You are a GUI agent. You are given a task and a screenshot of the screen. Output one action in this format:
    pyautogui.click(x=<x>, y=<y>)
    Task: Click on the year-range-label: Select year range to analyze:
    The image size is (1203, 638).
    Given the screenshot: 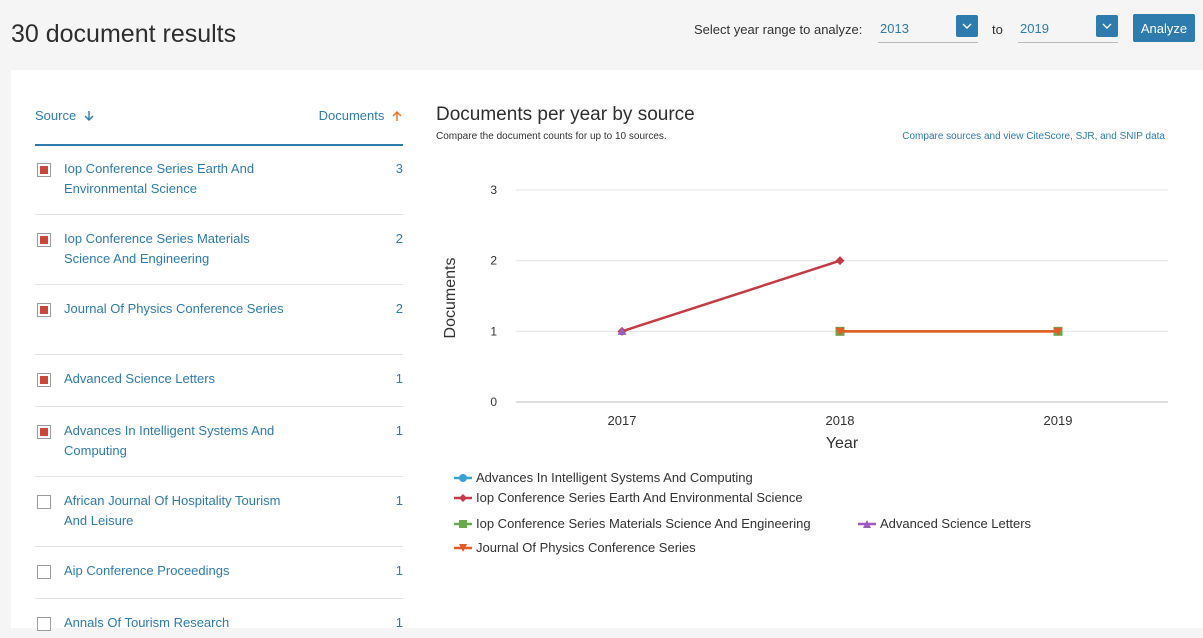 What is the action you would take?
    pyautogui.click(x=778, y=29)
    